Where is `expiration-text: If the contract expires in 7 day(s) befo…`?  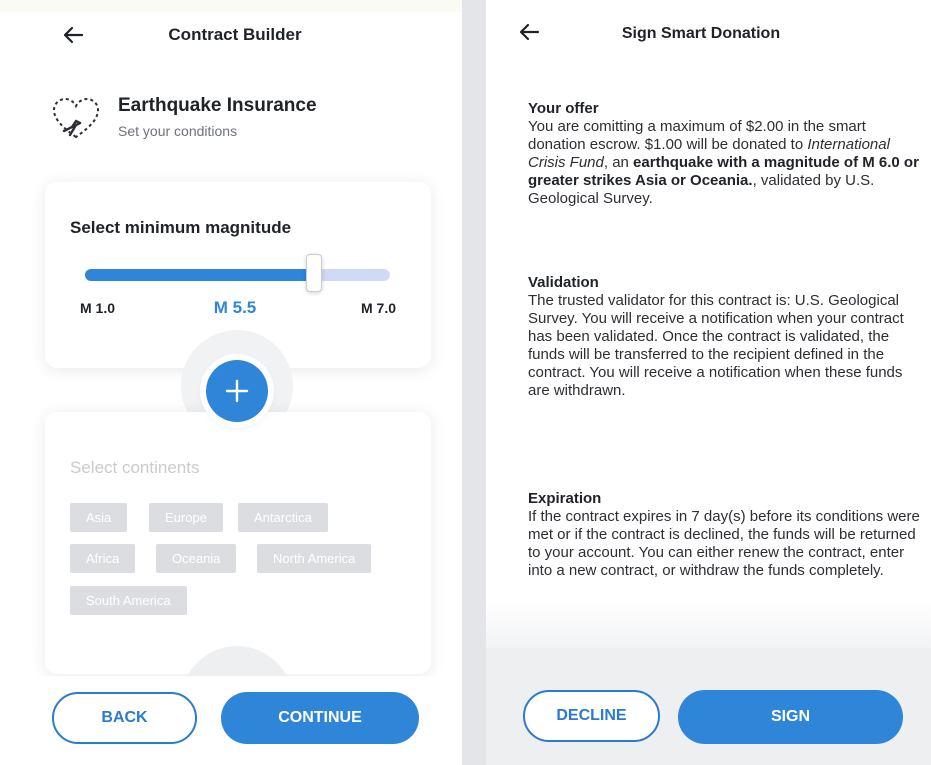 expiration-text: If the contract expires in 7 day(s) befo… is located at coordinates (724, 543).